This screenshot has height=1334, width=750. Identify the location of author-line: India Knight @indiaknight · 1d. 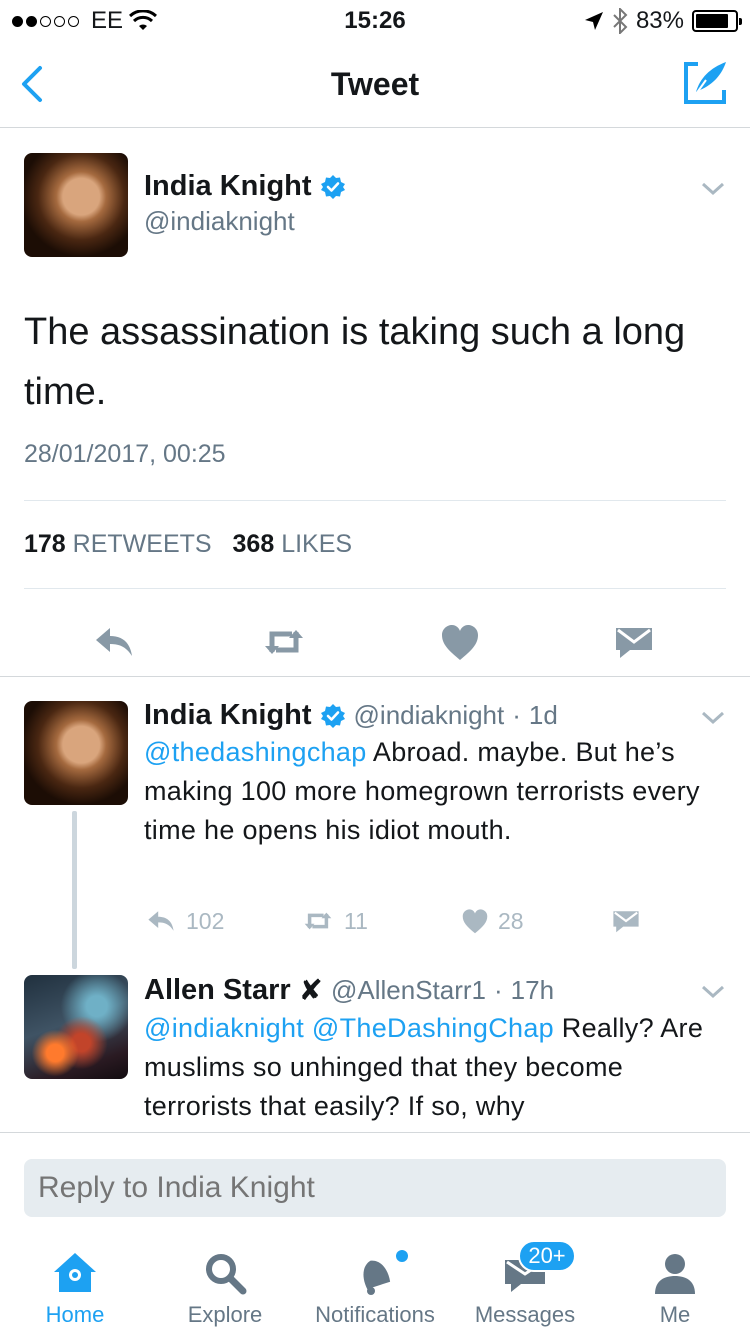
(351, 715).